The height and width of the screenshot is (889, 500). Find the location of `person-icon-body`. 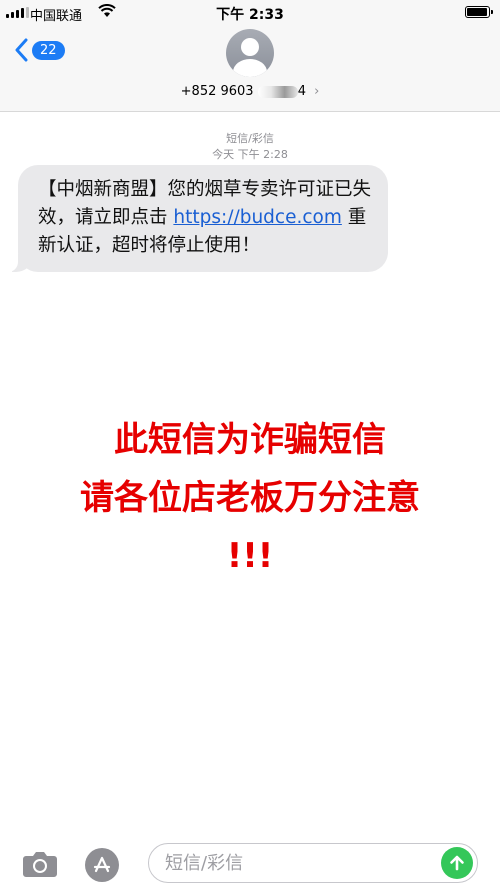

person-icon-body is located at coordinates (250, 68).